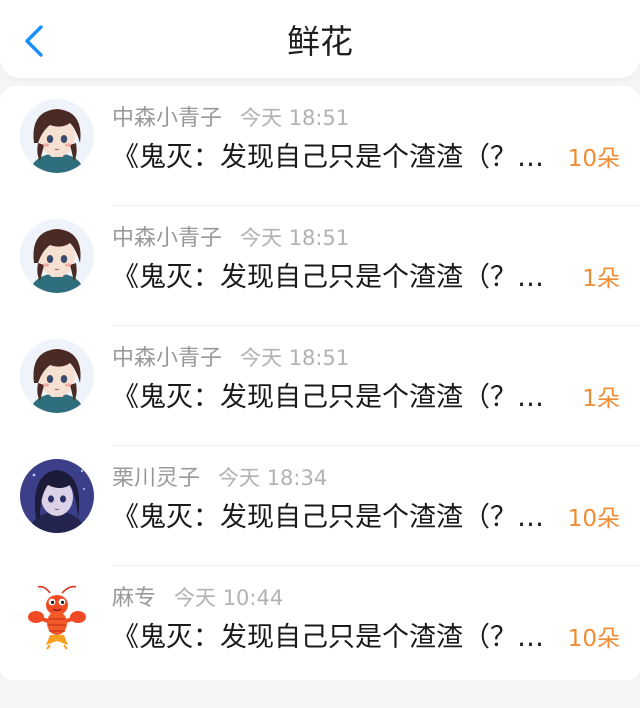 This screenshot has width=640, height=708. Describe the element at coordinates (229, 598) in the screenshot. I see `timestamp: 今天 10:44` at that location.